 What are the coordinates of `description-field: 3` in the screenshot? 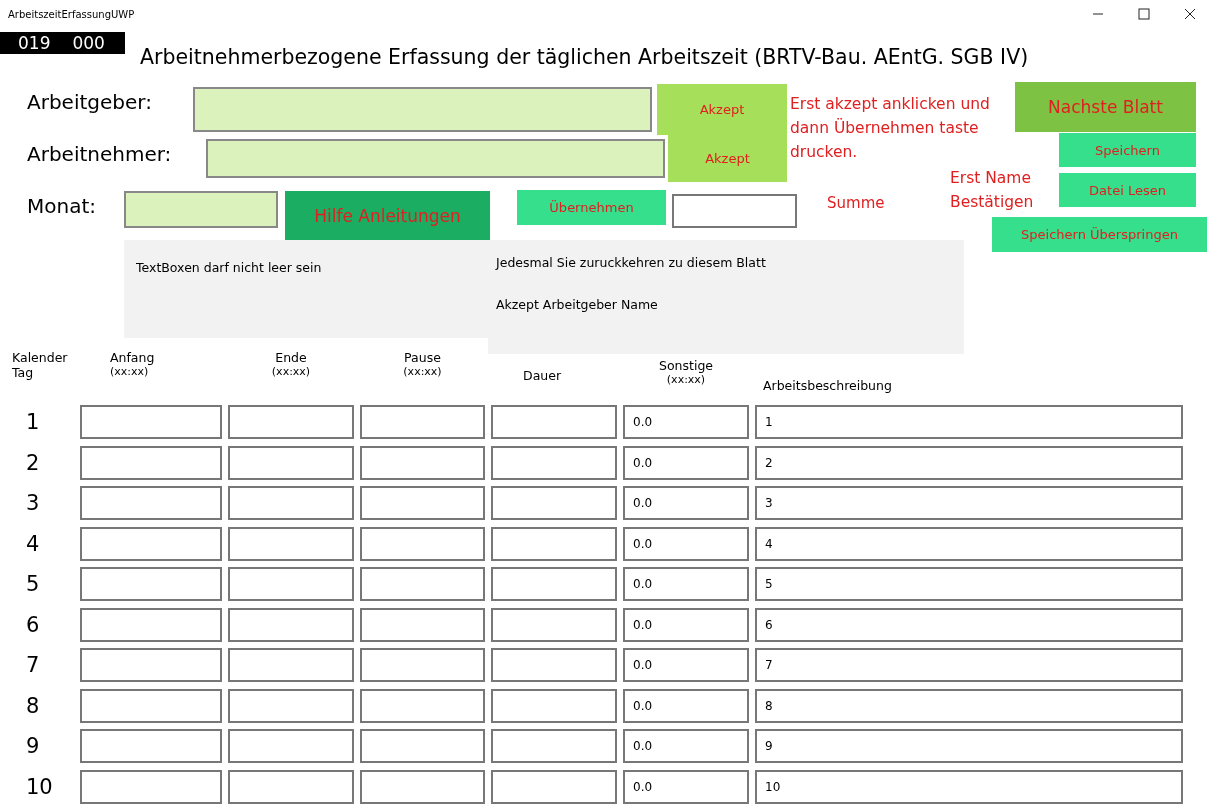 It's located at (969, 503).